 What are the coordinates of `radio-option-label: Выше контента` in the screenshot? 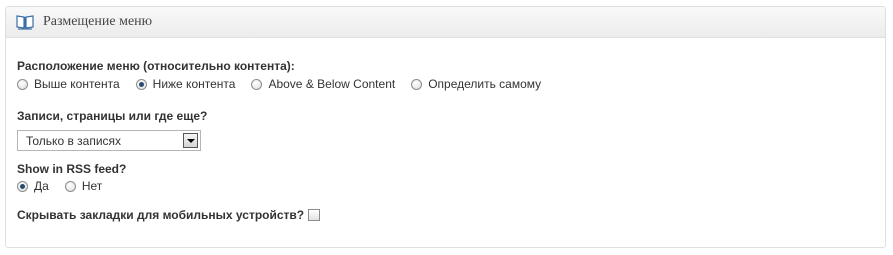 It's located at (77, 84).